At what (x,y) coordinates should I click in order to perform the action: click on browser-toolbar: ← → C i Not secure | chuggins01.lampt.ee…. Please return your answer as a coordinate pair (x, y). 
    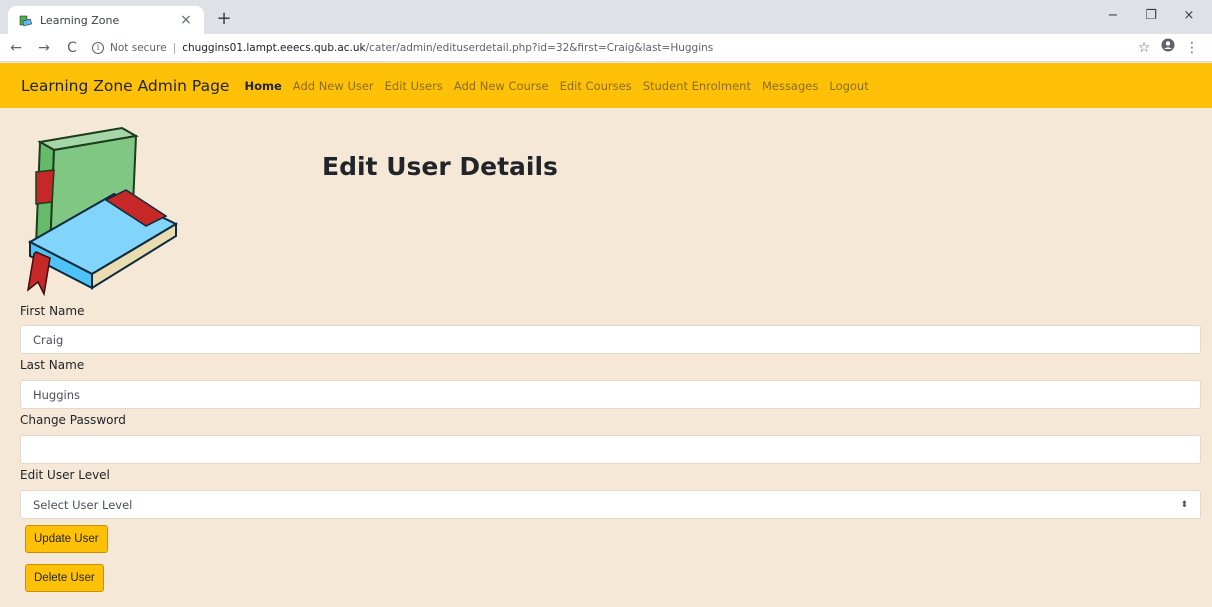
    Looking at the image, I should click on (606, 48).